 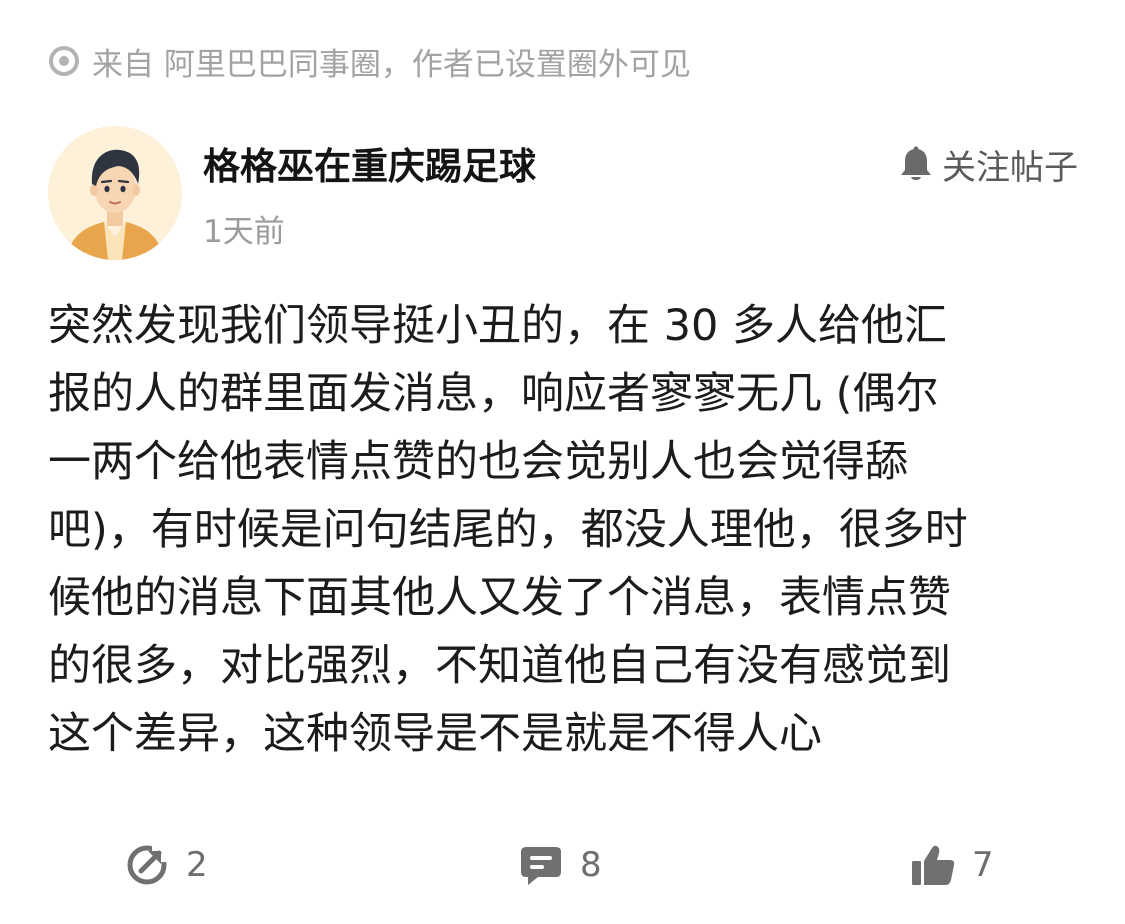 What do you see at coordinates (916, 165) in the screenshot?
I see `bell-icon` at bounding box center [916, 165].